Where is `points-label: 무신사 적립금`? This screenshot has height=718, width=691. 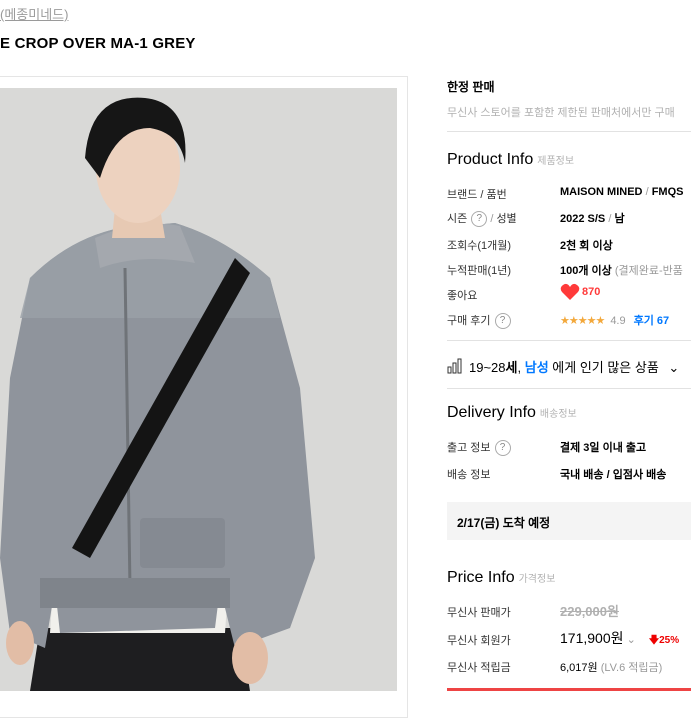
points-label: 무신사 적립금 is located at coordinates (479, 668).